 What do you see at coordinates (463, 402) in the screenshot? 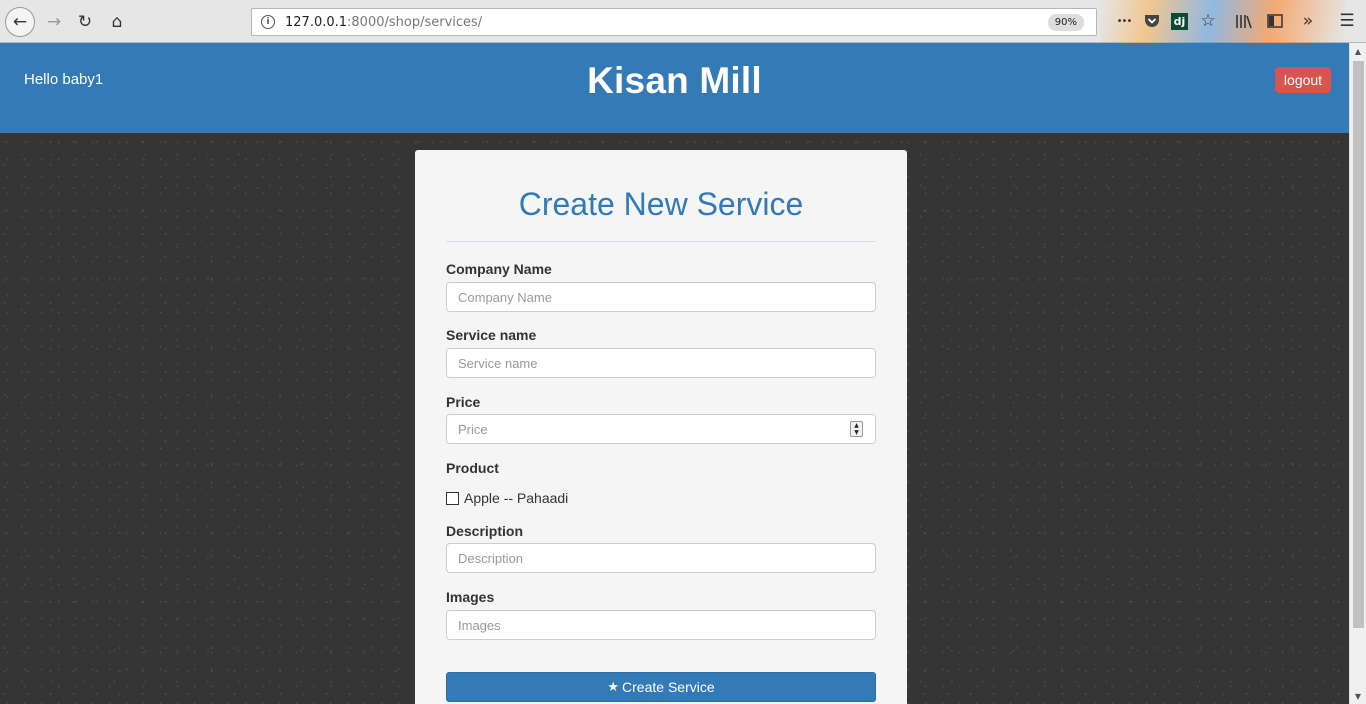
I see `price-label: Price` at bounding box center [463, 402].